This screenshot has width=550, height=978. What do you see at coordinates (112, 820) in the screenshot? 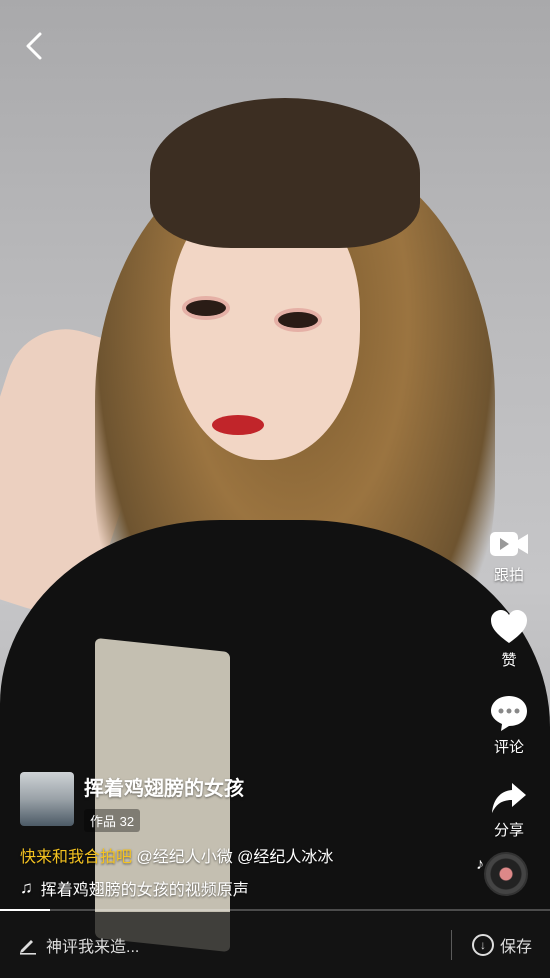
I see `works-badge: 作品 32` at bounding box center [112, 820].